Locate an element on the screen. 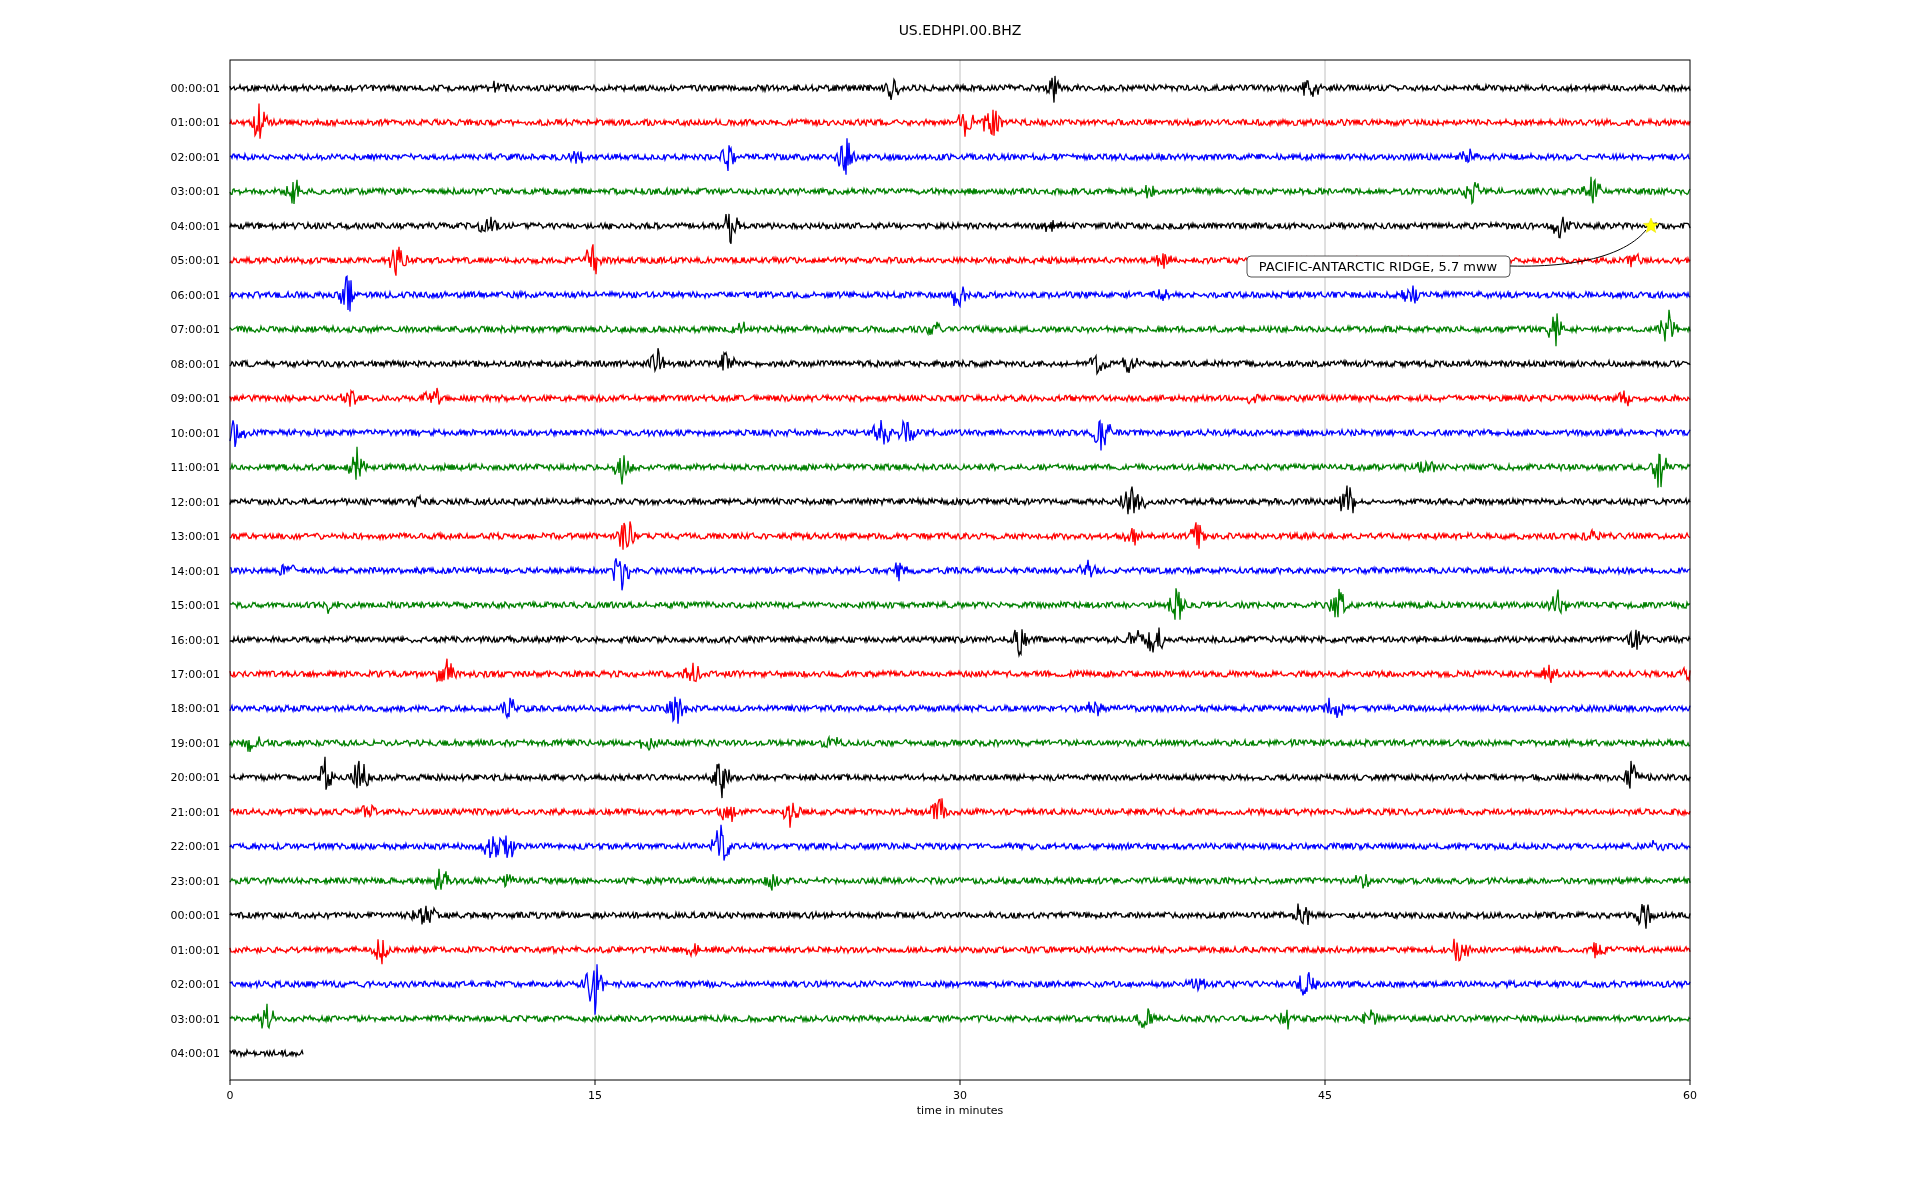 This screenshot has height=1200, width=1920. row-time-label: 21:00:01 is located at coordinates (195, 812).